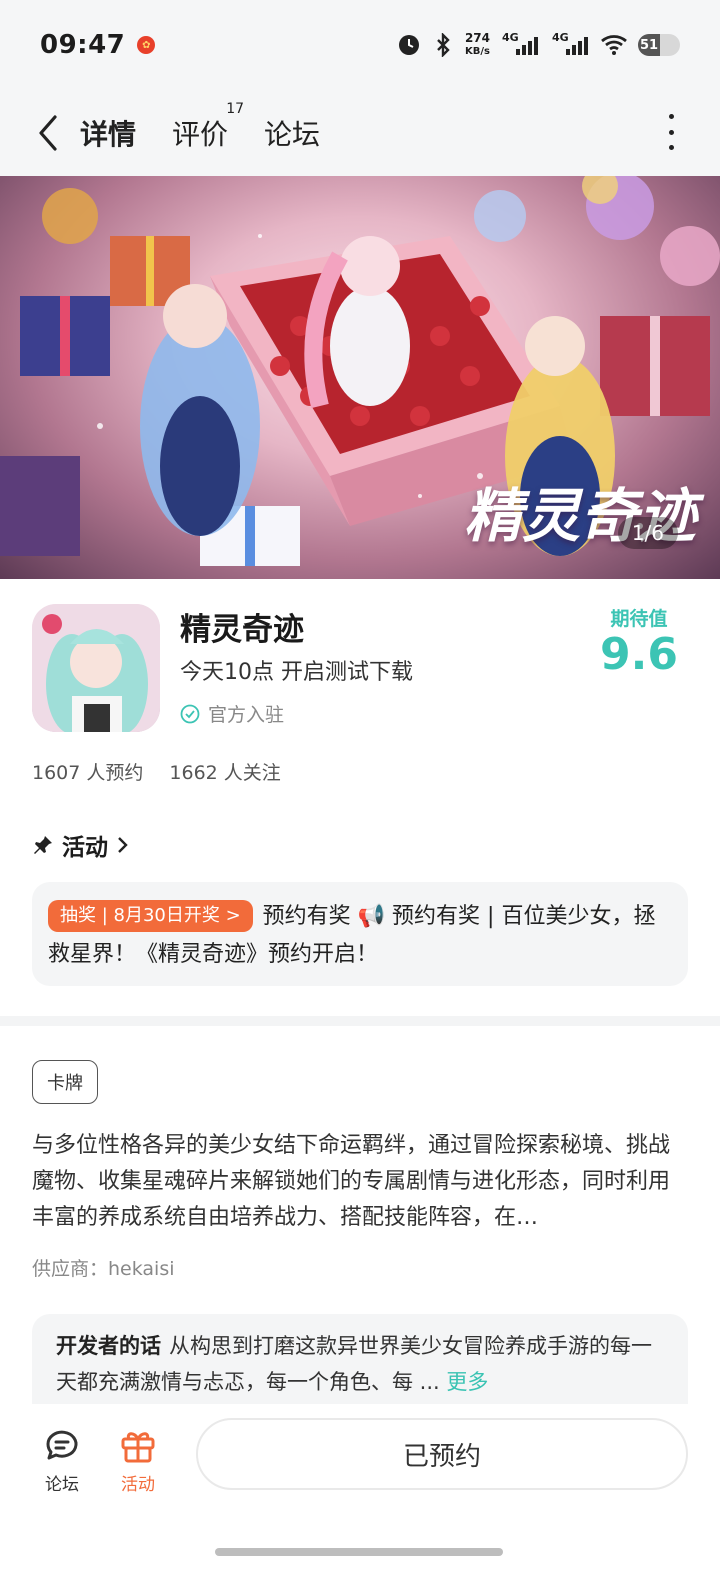  I want to click on tab-reviews: 评价 17, so click(208, 127).